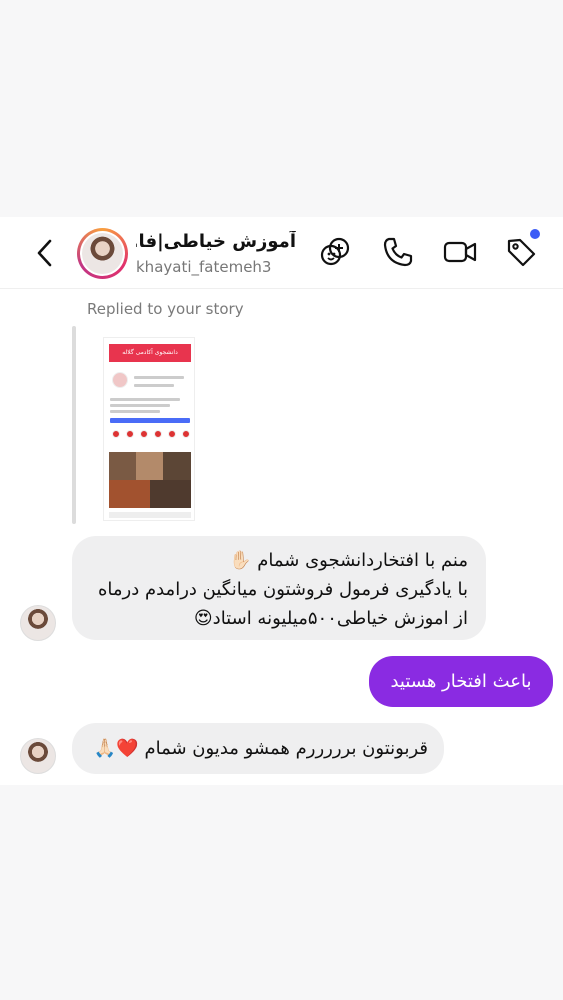  What do you see at coordinates (74, 425) in the screenshot?
I see `story-reply-bar` at bounding box center [74, 425].